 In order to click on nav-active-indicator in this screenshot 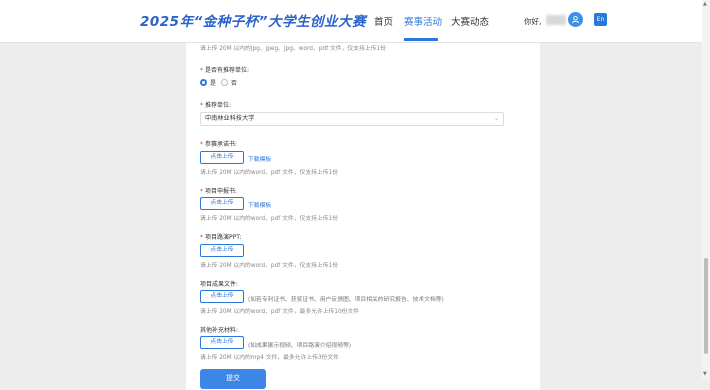, I will do `click(421, 39)`.